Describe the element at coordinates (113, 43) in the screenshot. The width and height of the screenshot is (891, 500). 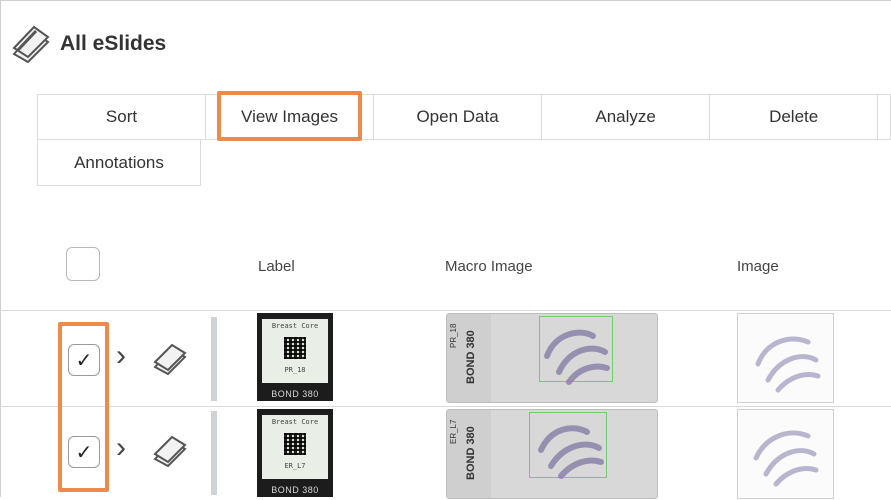
I see `page-title: All eSlides` at that location.